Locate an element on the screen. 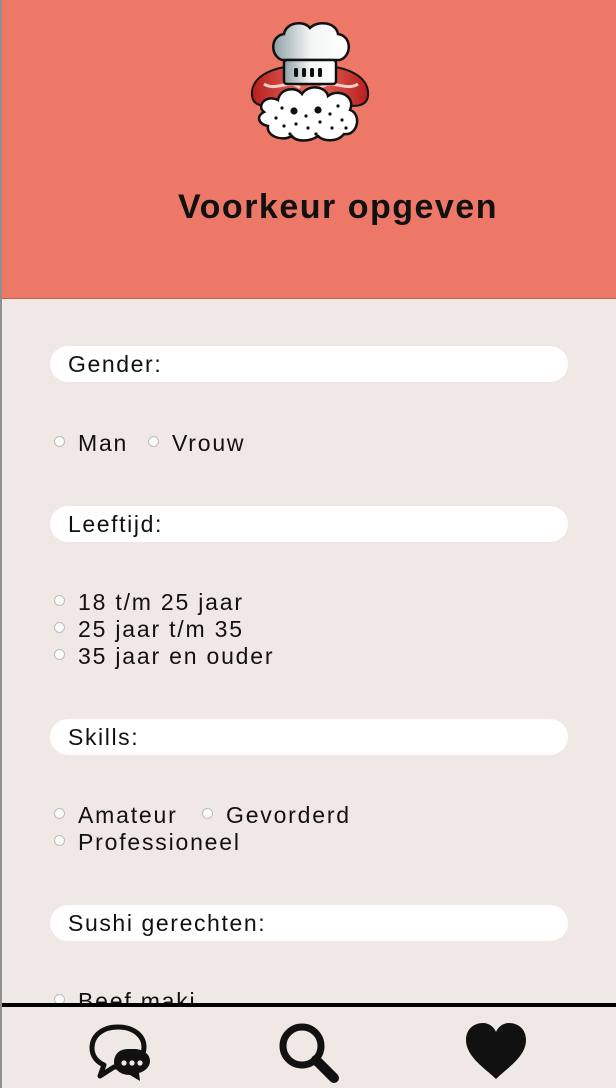 The image size is (616, 1088). window-edge is located at coordinates (1, 544).